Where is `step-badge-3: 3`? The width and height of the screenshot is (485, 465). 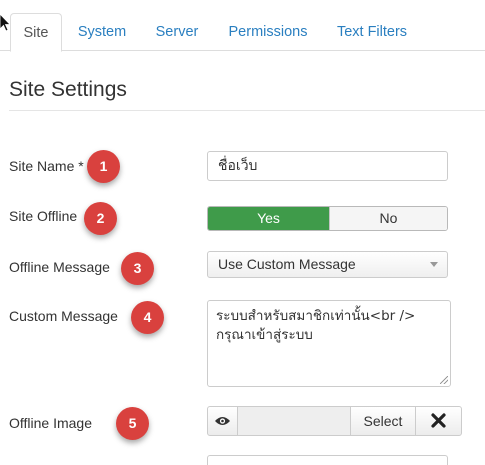
step-badge-3: 3 is located at coordinates (137, 268).